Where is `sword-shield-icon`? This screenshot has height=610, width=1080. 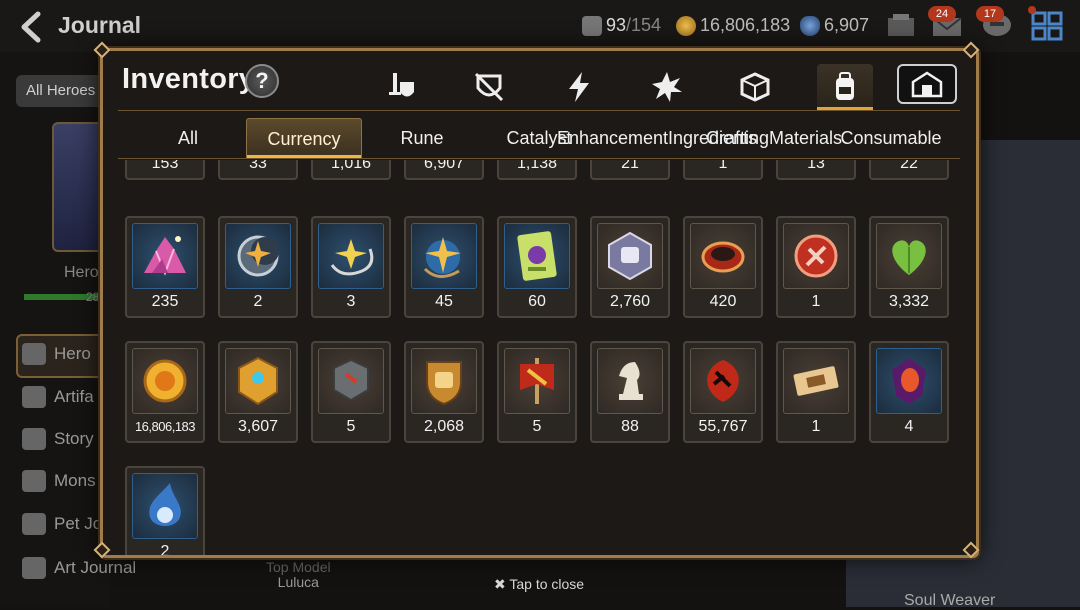 sword-shield-icon is located at coordinates (401, 85).